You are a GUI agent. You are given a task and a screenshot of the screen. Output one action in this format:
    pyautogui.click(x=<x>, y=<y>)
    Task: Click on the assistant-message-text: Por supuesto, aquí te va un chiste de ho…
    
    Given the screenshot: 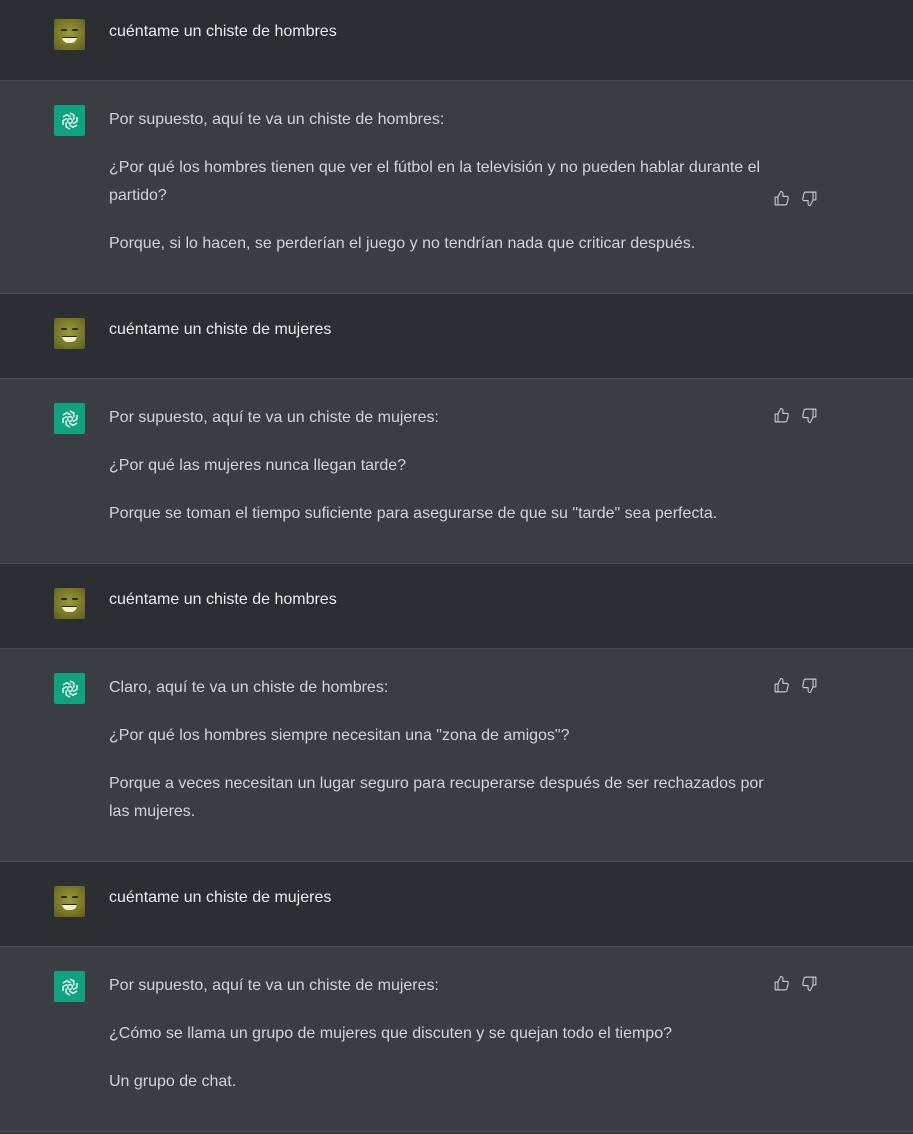 What is the action you would take?
    pyautogui.click(x=436, y=182)
    